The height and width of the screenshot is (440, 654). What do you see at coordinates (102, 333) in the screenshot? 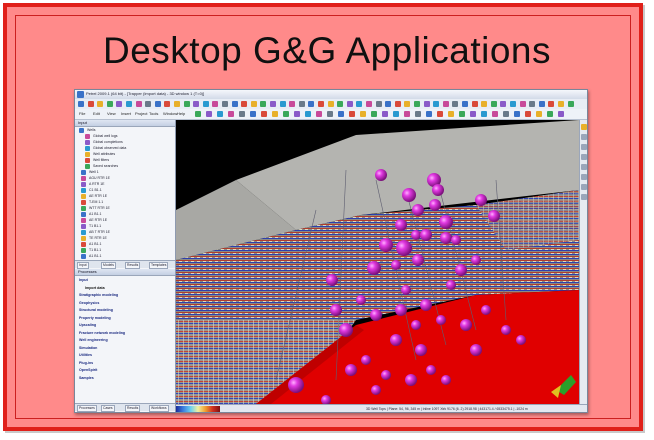
I see `process-item: Fracture network modeling` at bounding box center [102, 333].